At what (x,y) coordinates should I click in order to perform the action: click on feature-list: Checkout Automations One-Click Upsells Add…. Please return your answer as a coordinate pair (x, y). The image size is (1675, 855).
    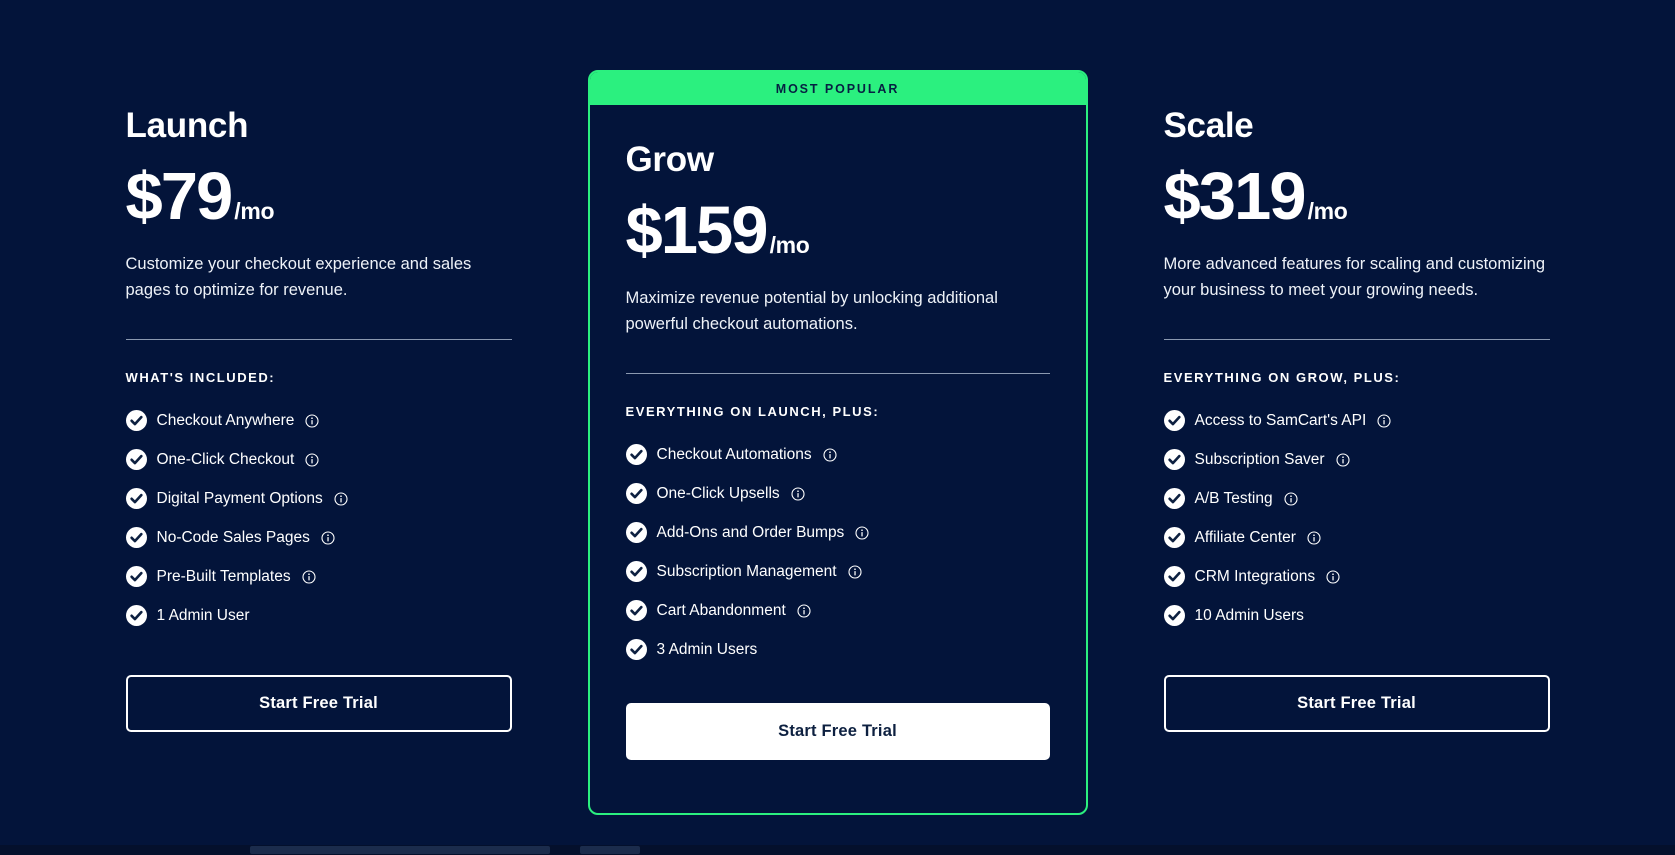
    Looking at the image, I should click on (837, 552).